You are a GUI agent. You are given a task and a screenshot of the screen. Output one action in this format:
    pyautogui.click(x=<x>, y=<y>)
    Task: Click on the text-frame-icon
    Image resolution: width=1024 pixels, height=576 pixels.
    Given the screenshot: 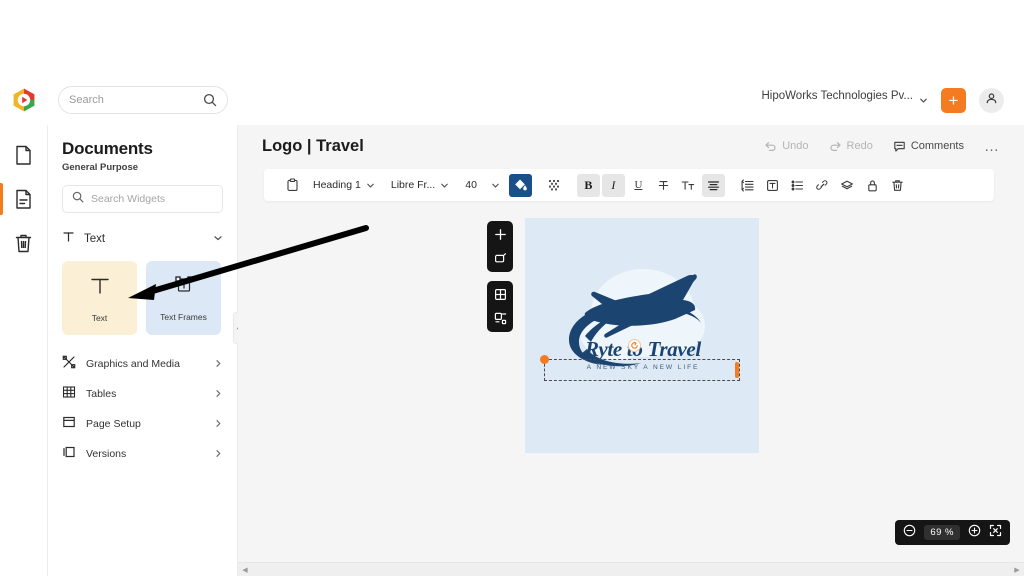 What is the action you would take?
    pyautogui.click(x=184, y=288)
    